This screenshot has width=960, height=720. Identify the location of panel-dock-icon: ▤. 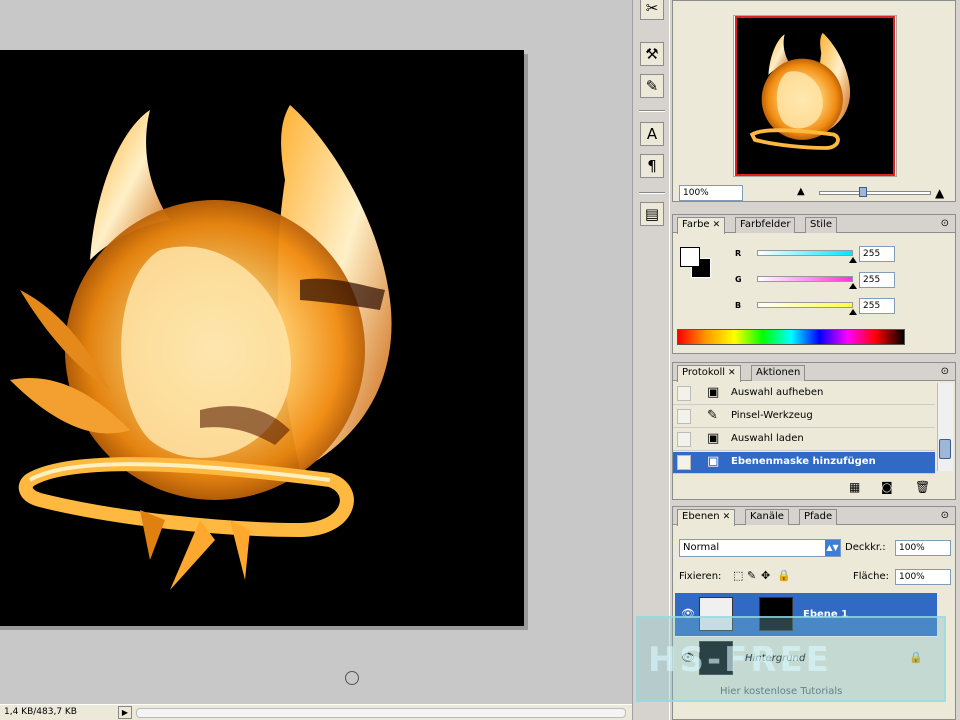
(652, 214).